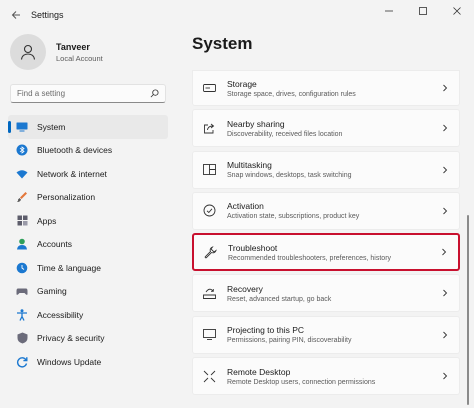 Image resolution: width=474 pixels, height=408 pixels. Describe the element at coordinates (88, 127) in the screenshot. I see `sidebar-item-system: System` at that location.